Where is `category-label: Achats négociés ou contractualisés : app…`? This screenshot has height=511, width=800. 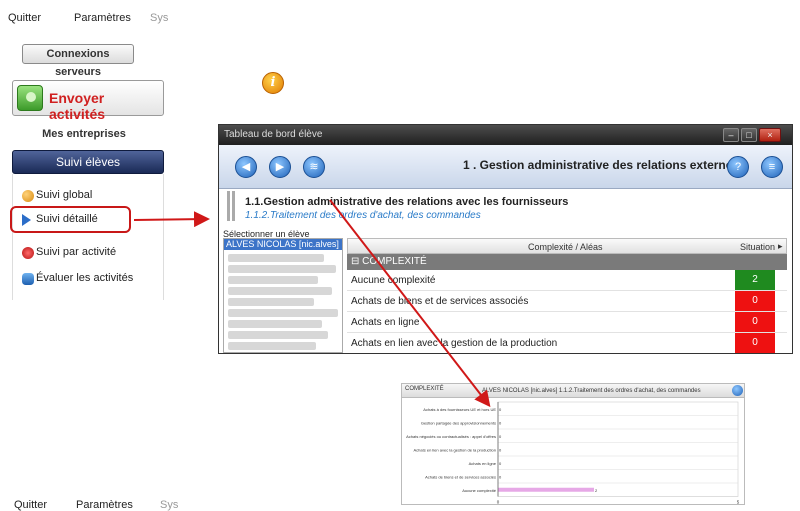 category-label: Achats négociés ou contractualisés : app… is located at coordinates (451, 436).